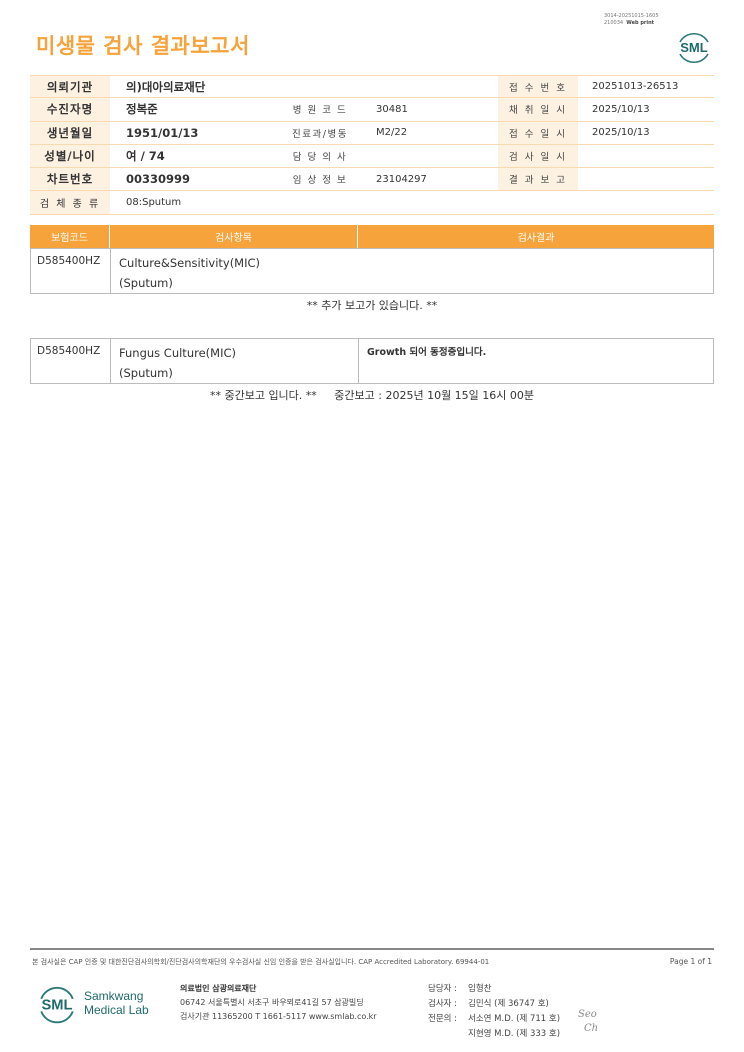 This screenshot has height=1052, width=744. I want to click on brand-name: Samkwang Medical Lab, so click(116, 1003).